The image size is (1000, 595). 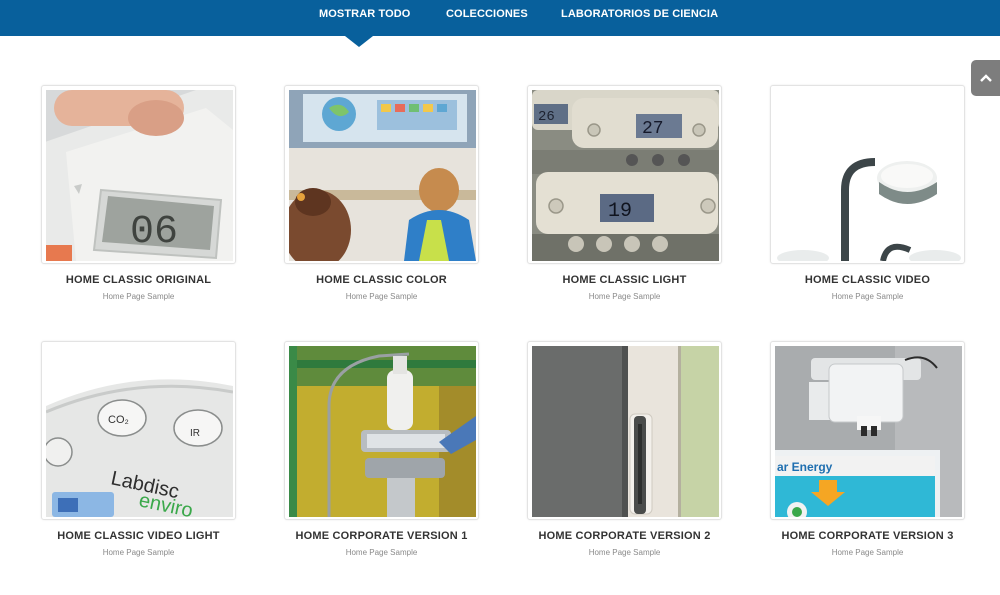 What do you see at coordinates (381, 280) in the screenshot?
I see `item-title: HOME CLASSIC COLOR` at bounding box center [381, 280].